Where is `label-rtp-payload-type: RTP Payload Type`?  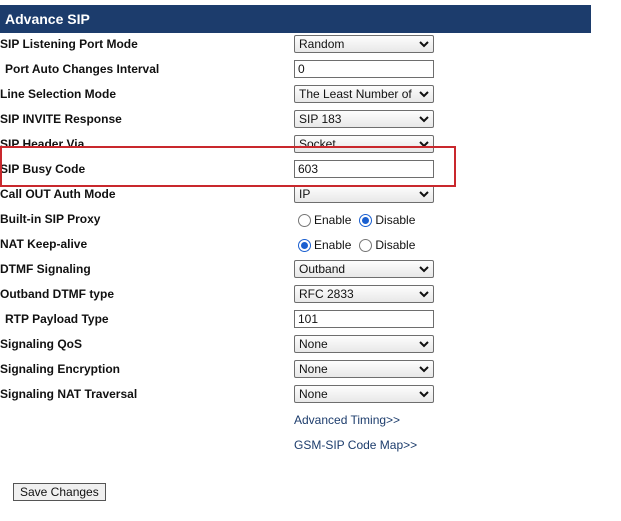 label-rtp-payload-type: RTP Payload Type is located at coordinates (57, 319).